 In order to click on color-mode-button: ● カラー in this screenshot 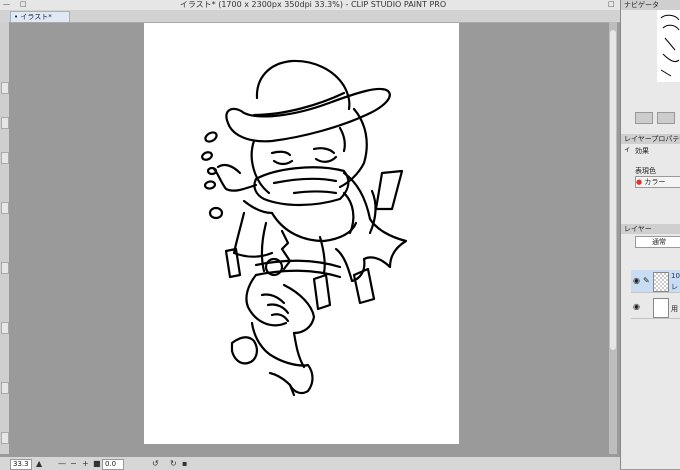, I will do `click(657, 182)`.